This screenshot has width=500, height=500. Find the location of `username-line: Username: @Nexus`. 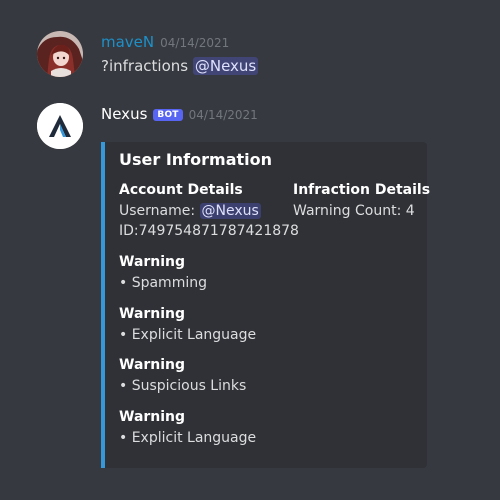

username-line: Username: @Nexus is located at coordinates (209, 211).